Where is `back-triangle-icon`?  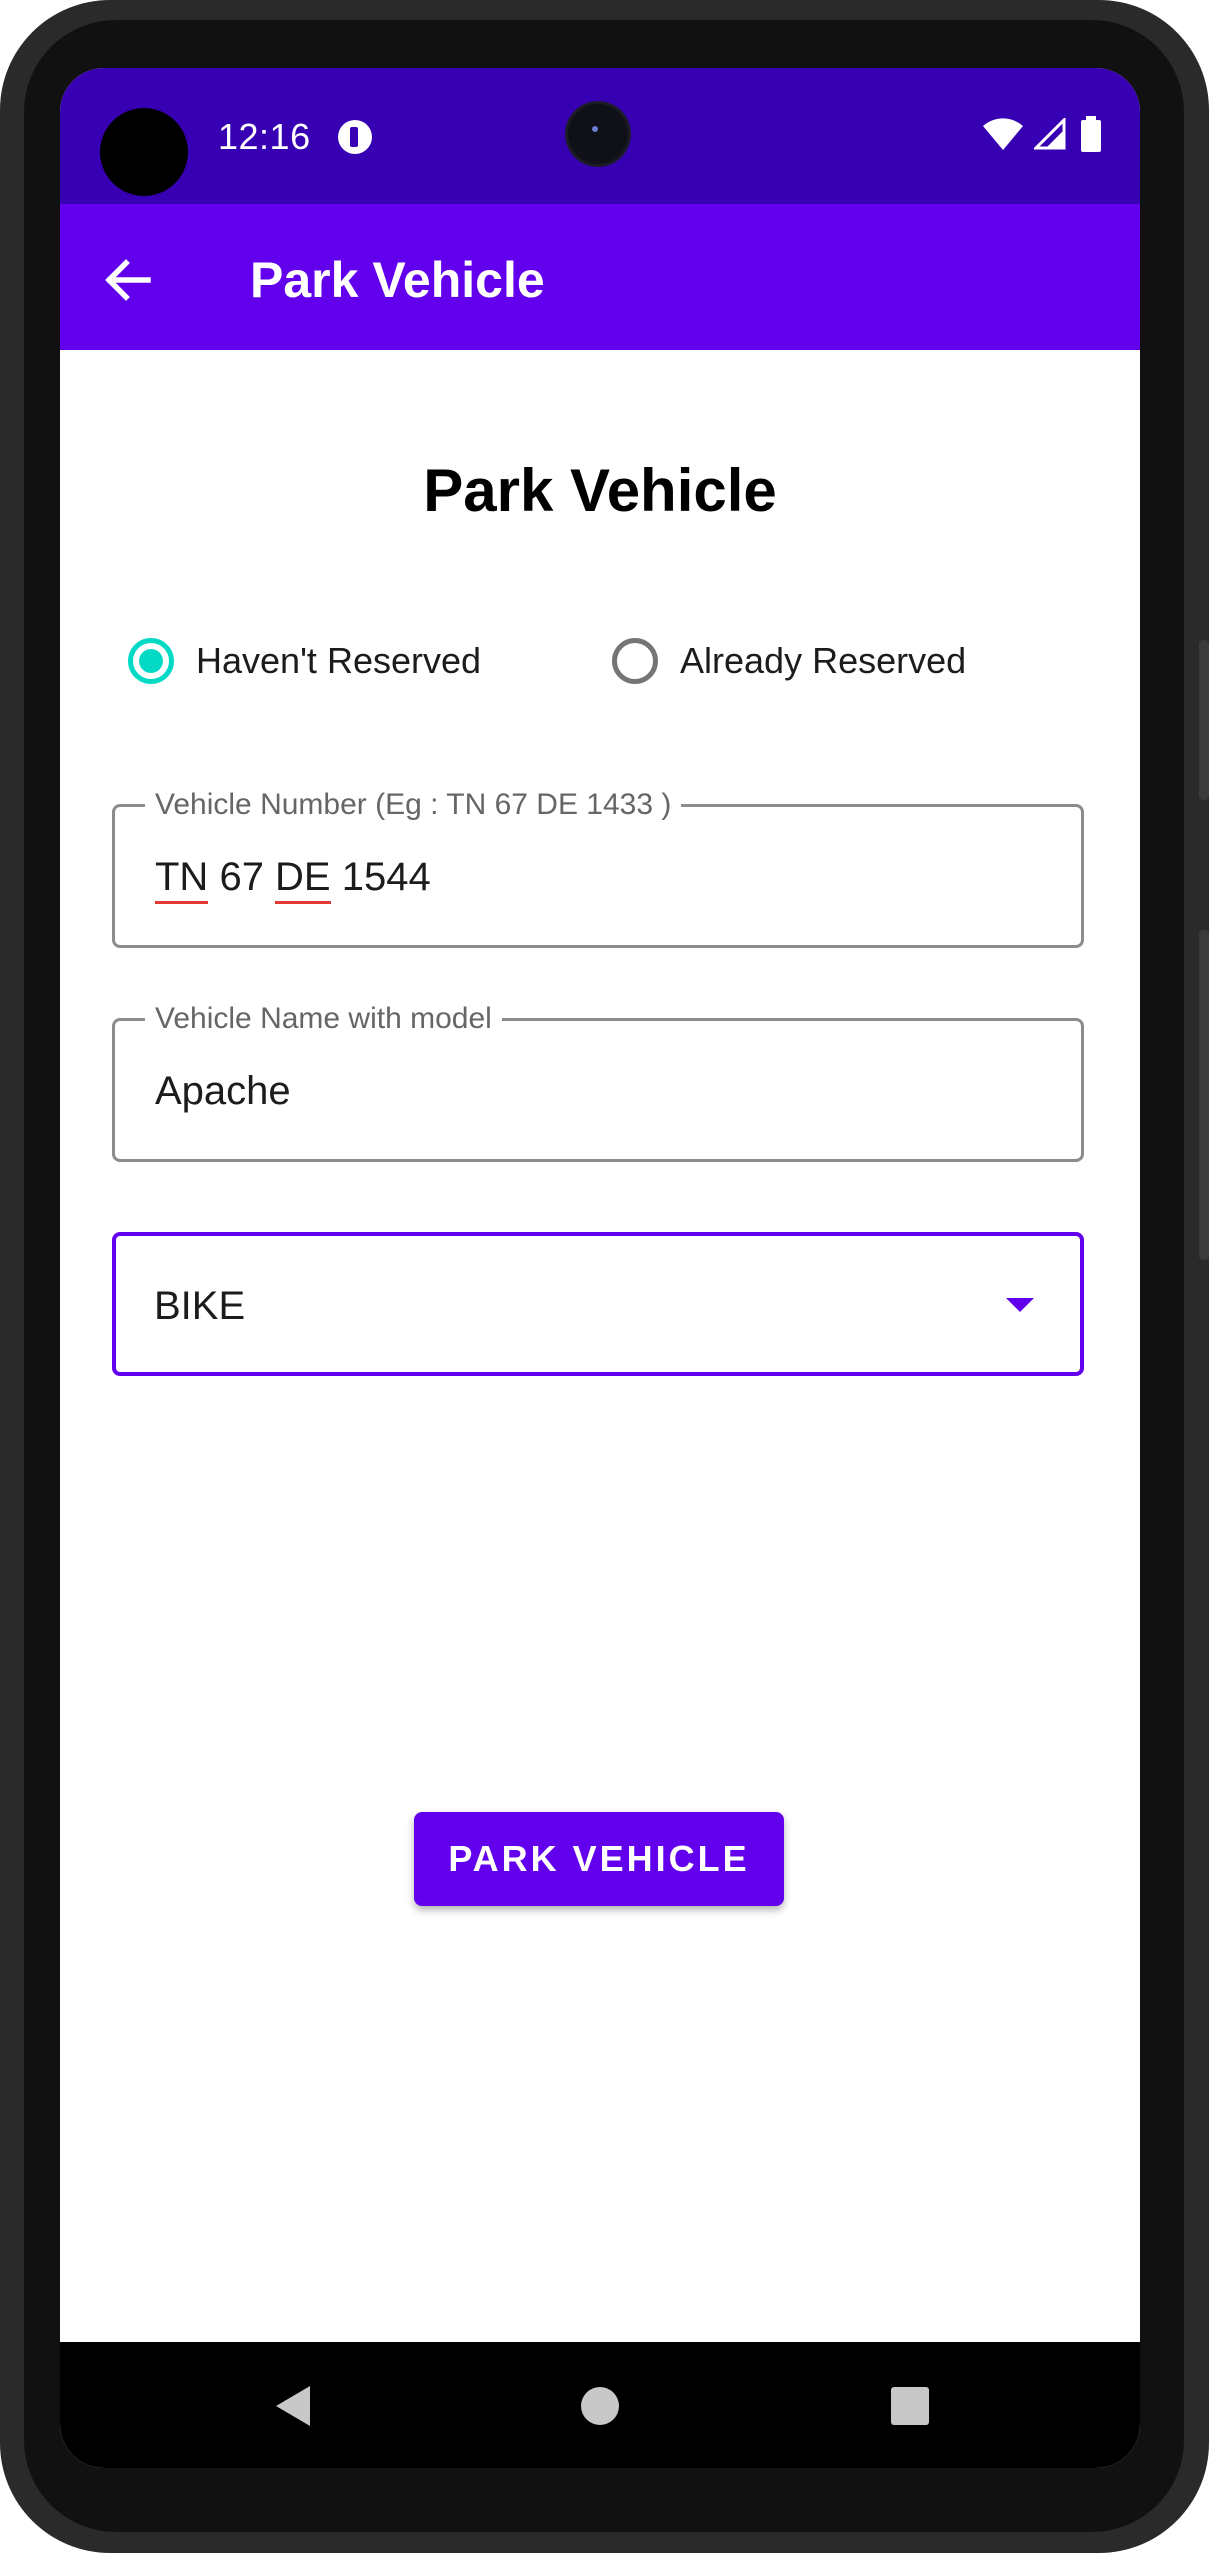 back-triangle-icon is located at coordinates (293, 2406).